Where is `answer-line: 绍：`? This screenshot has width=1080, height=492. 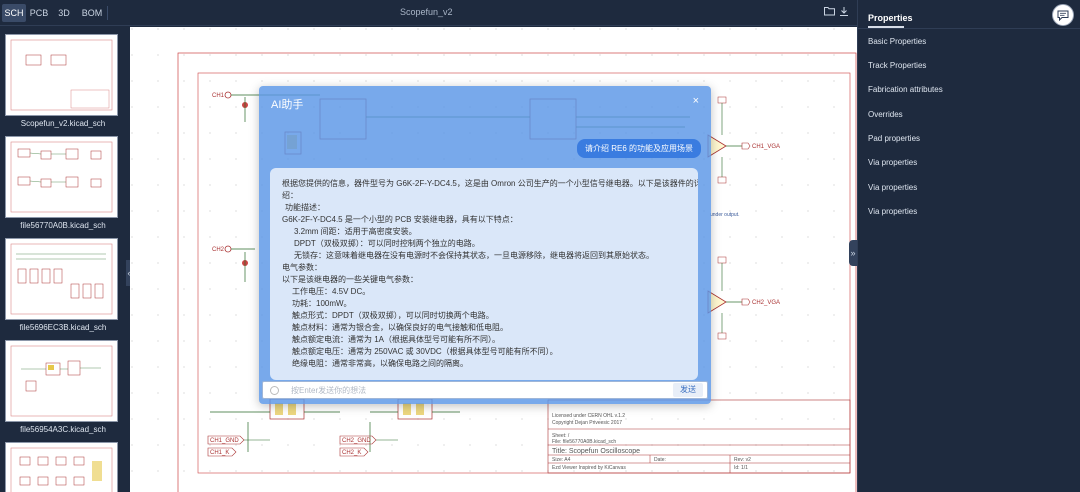
answer-line: 绍： is located at coordinates (290, 195).